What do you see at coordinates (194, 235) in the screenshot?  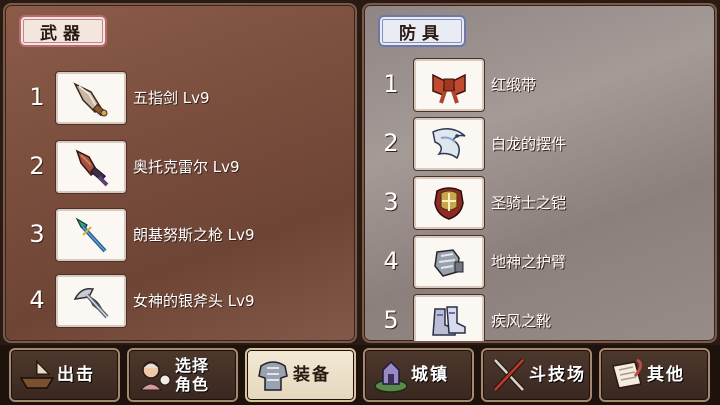 I see `weapon-name: 朗基努斯之枪 Lv9` at bounding box center [194, 235].